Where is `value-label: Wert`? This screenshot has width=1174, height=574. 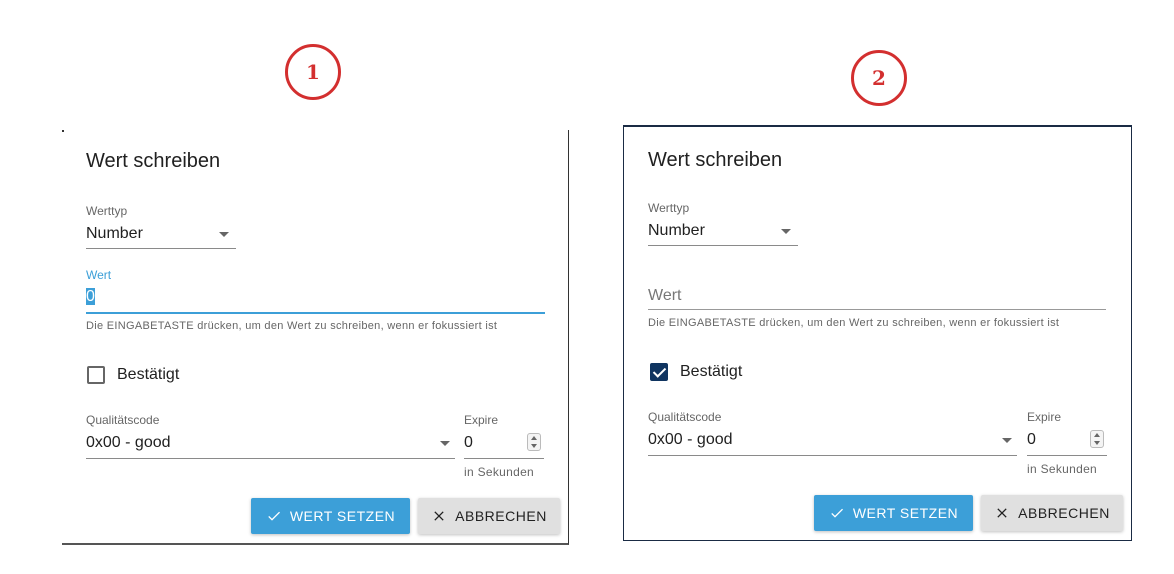
value-label: Wert is located at coordinates (99, 275).